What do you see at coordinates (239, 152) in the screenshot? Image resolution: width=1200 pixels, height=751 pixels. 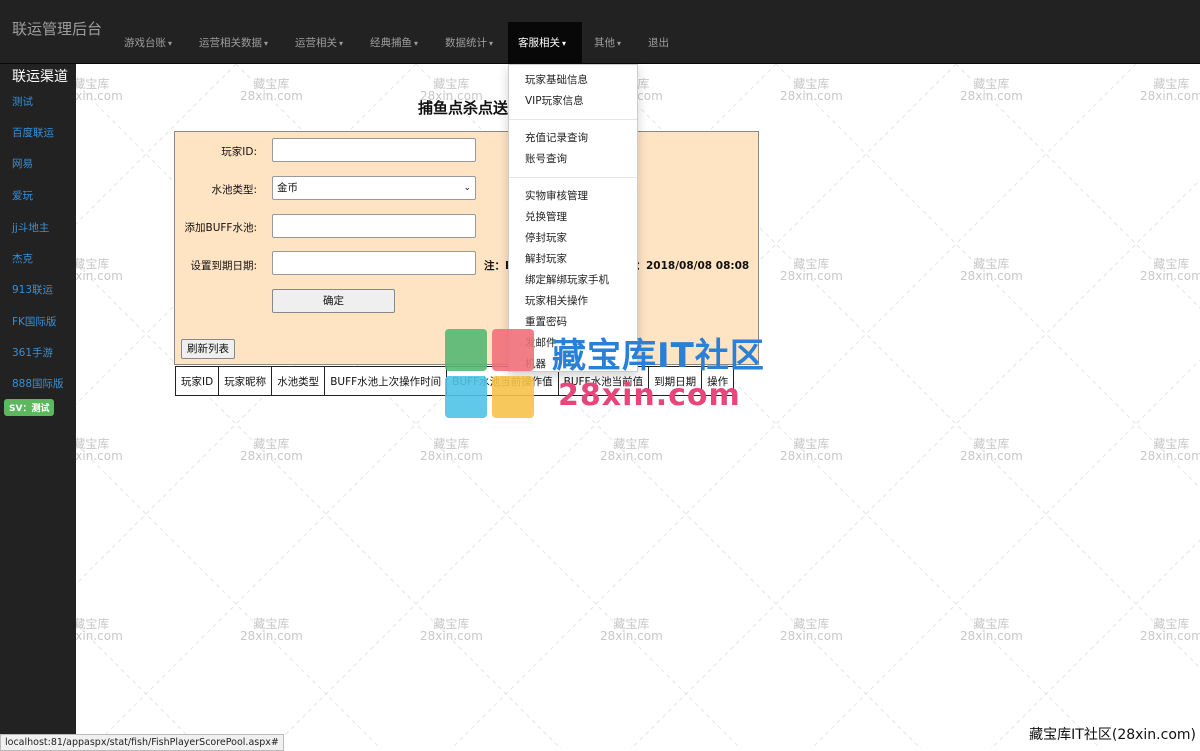 I see `player-id-label: 玩家ID:` at bounding box center [239, 152].